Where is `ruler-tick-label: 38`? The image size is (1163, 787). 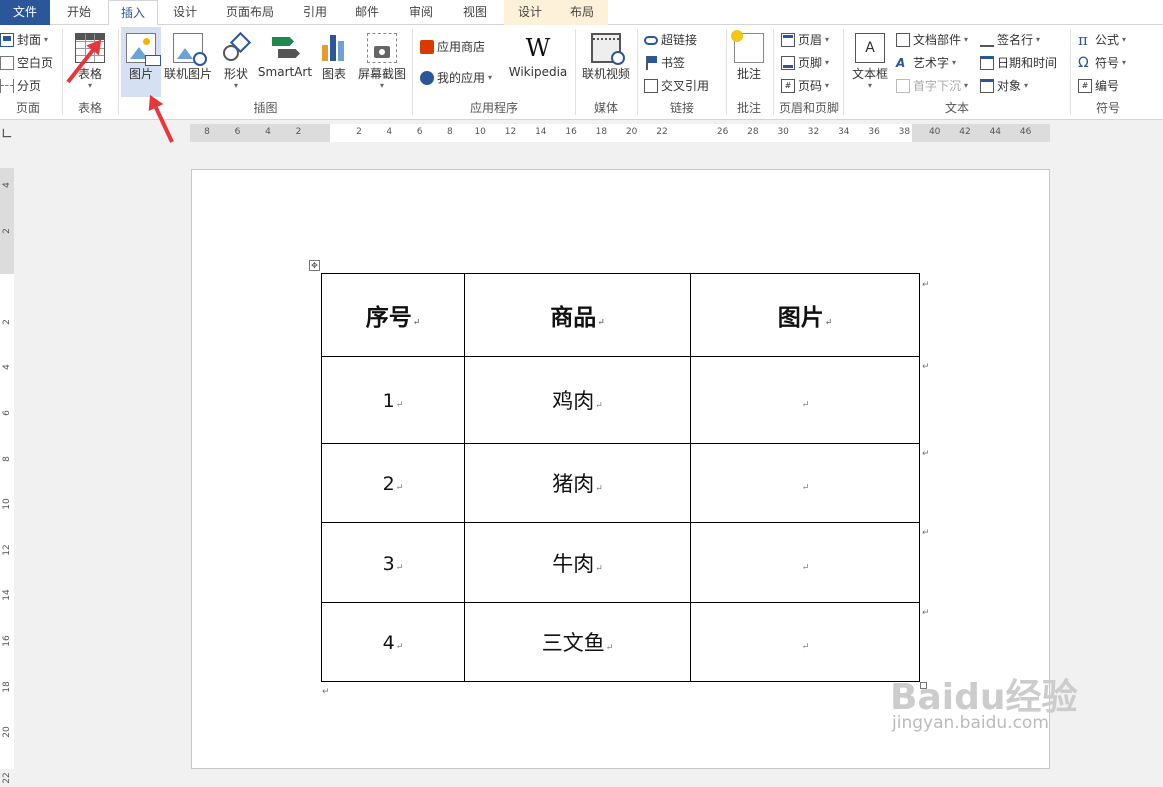
ruler-tick-label: 38 is located at coordinates (904, 132).